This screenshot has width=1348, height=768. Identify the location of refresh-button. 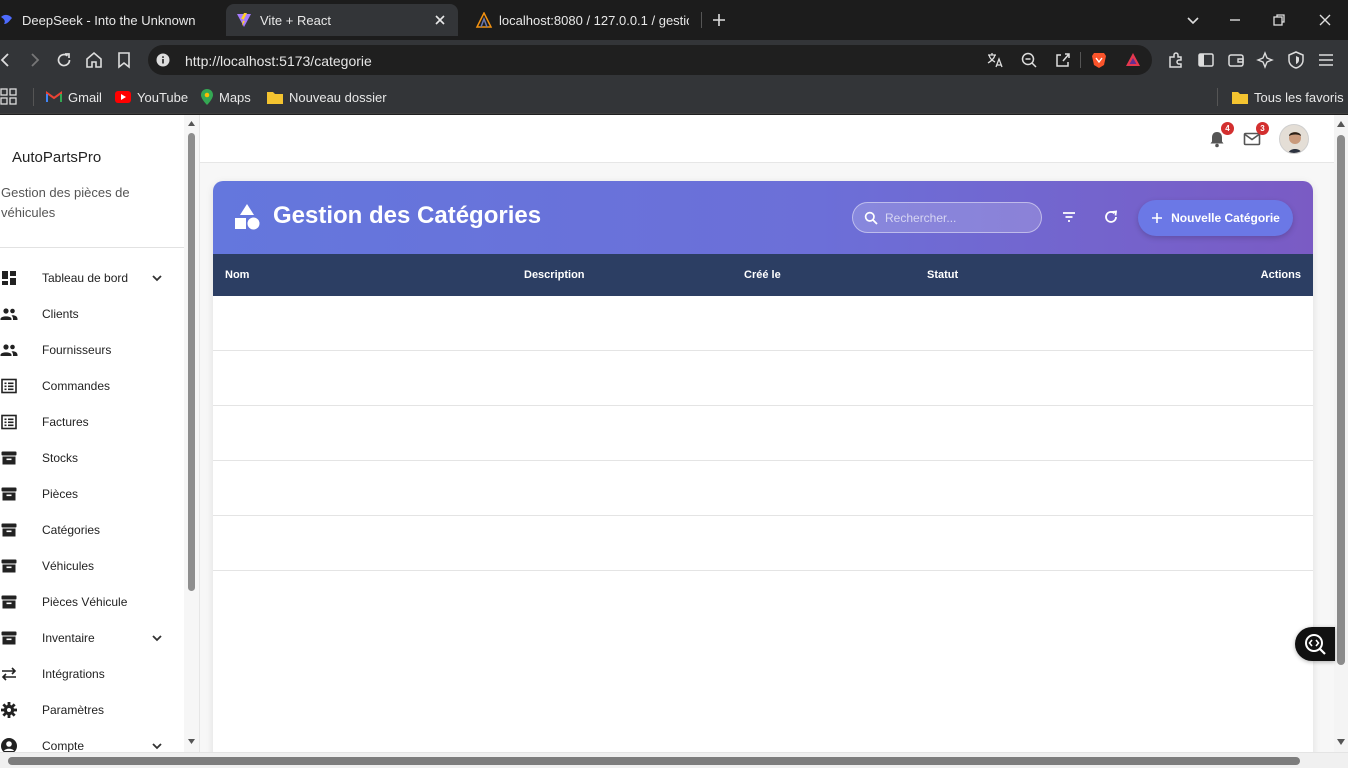
(1111, 217).